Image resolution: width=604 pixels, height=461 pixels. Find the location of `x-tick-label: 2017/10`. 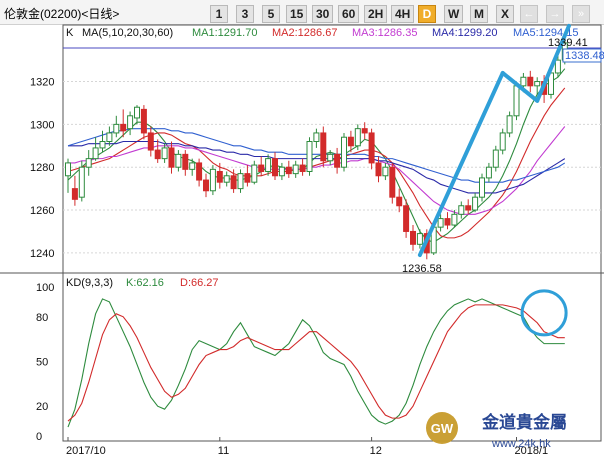

x-tick-label: 2017/10 is located at coordinates (86, 451).